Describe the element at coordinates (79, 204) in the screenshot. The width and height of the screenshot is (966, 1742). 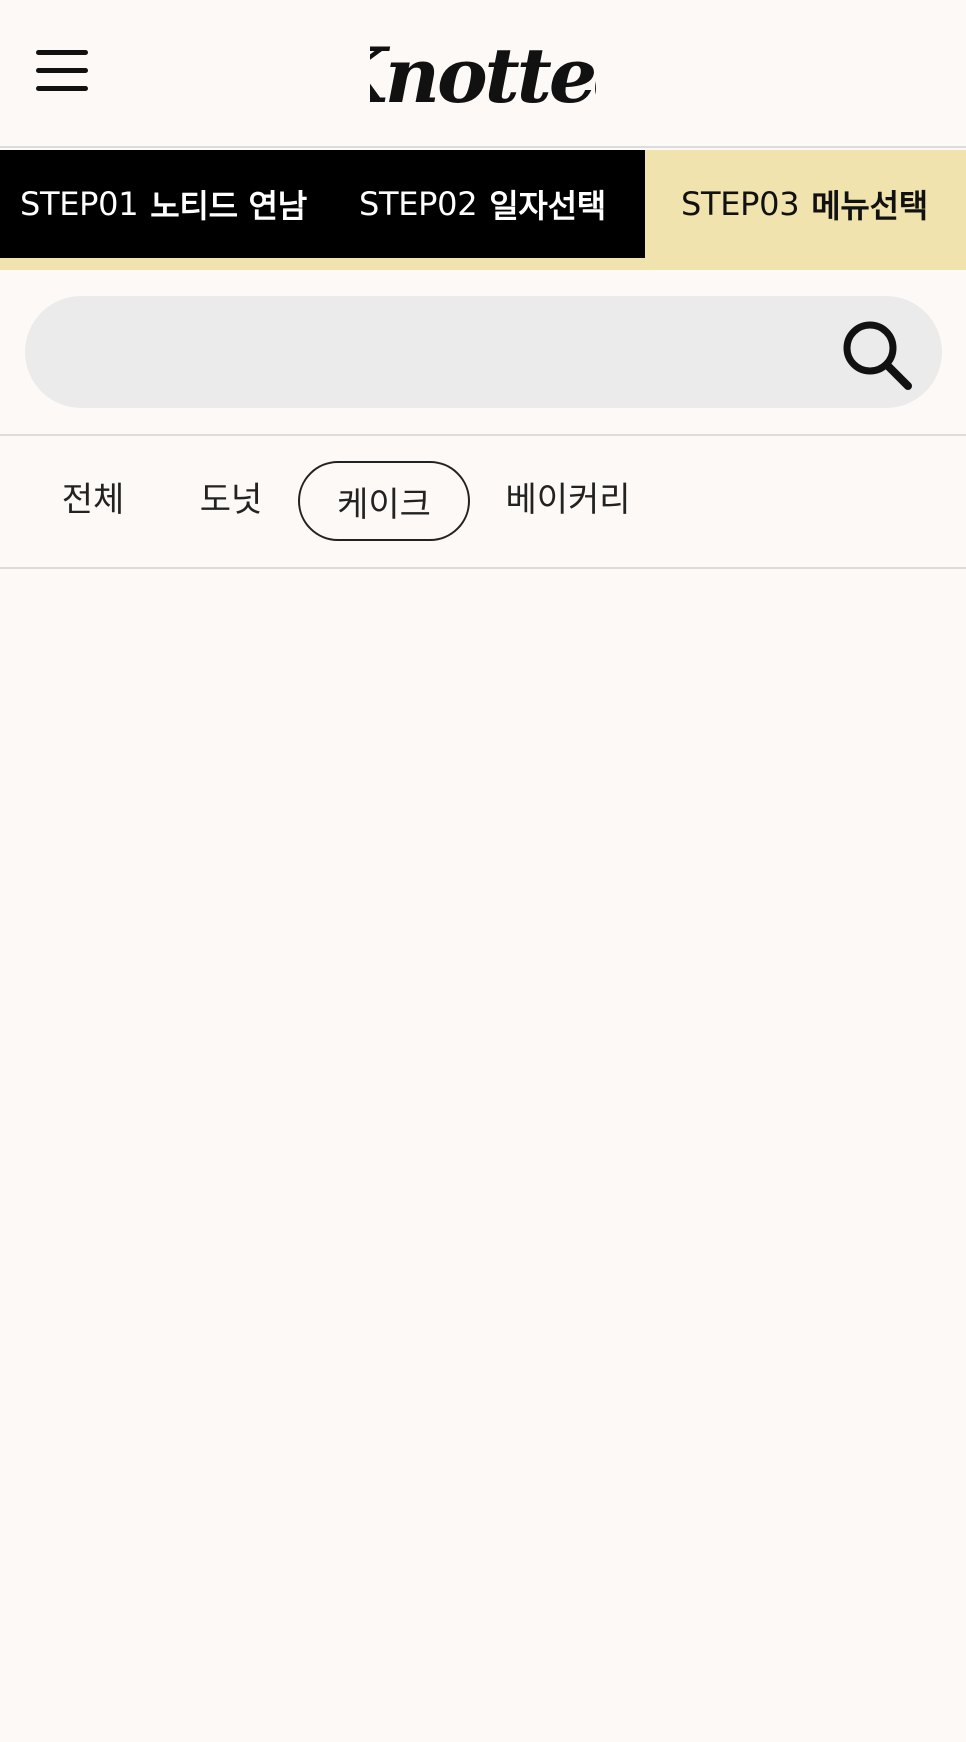
I see `step-01-number: STEP01` at that location.